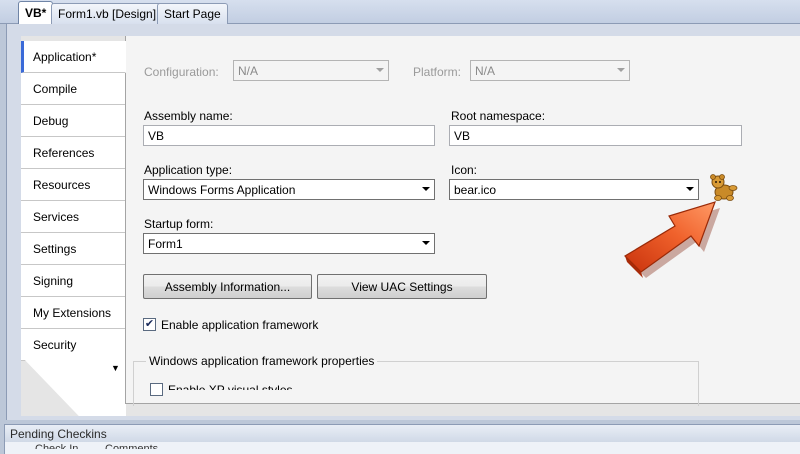 Image resolution: width=800 pixels, height=454 pixels. What do you see at coordinates (672, 239) in the screenshot?
I see `pointer-arrow-icon` at bounding box center [672, 239].